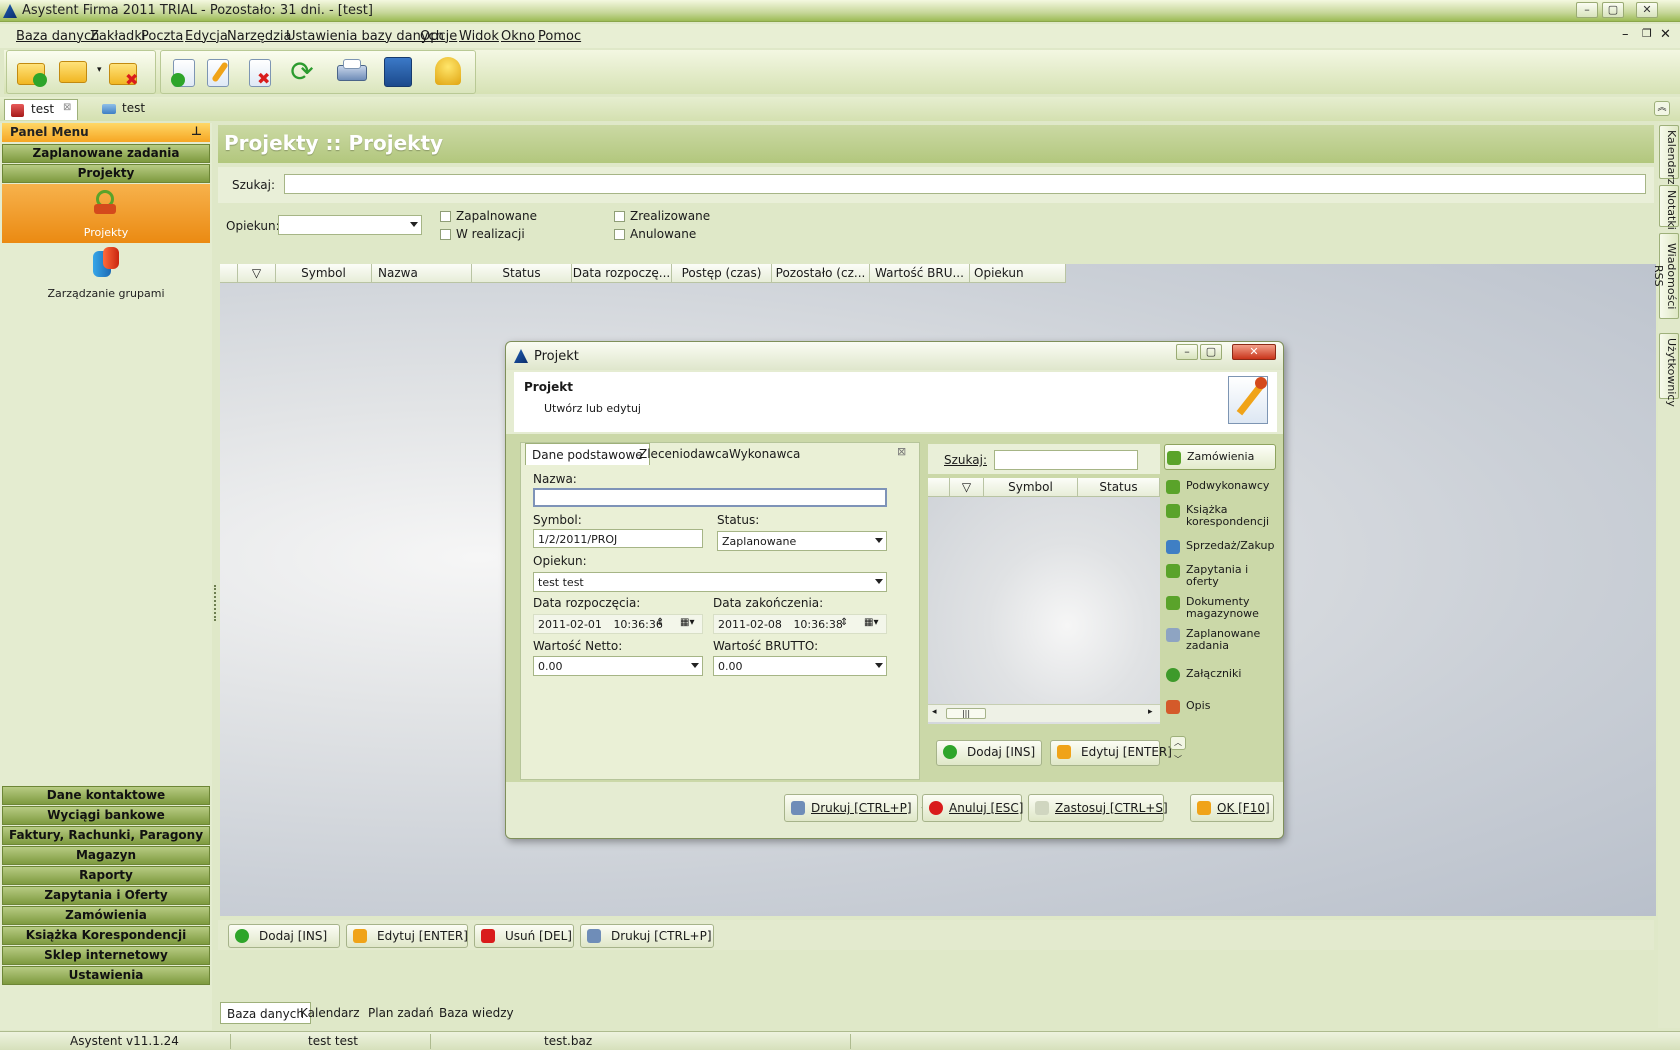 Image resolution: width=1680 pixels, height=1050 pixels. I want to click on group-faktury: Faktury, Rachunki, Paragony, so click(106, 835).